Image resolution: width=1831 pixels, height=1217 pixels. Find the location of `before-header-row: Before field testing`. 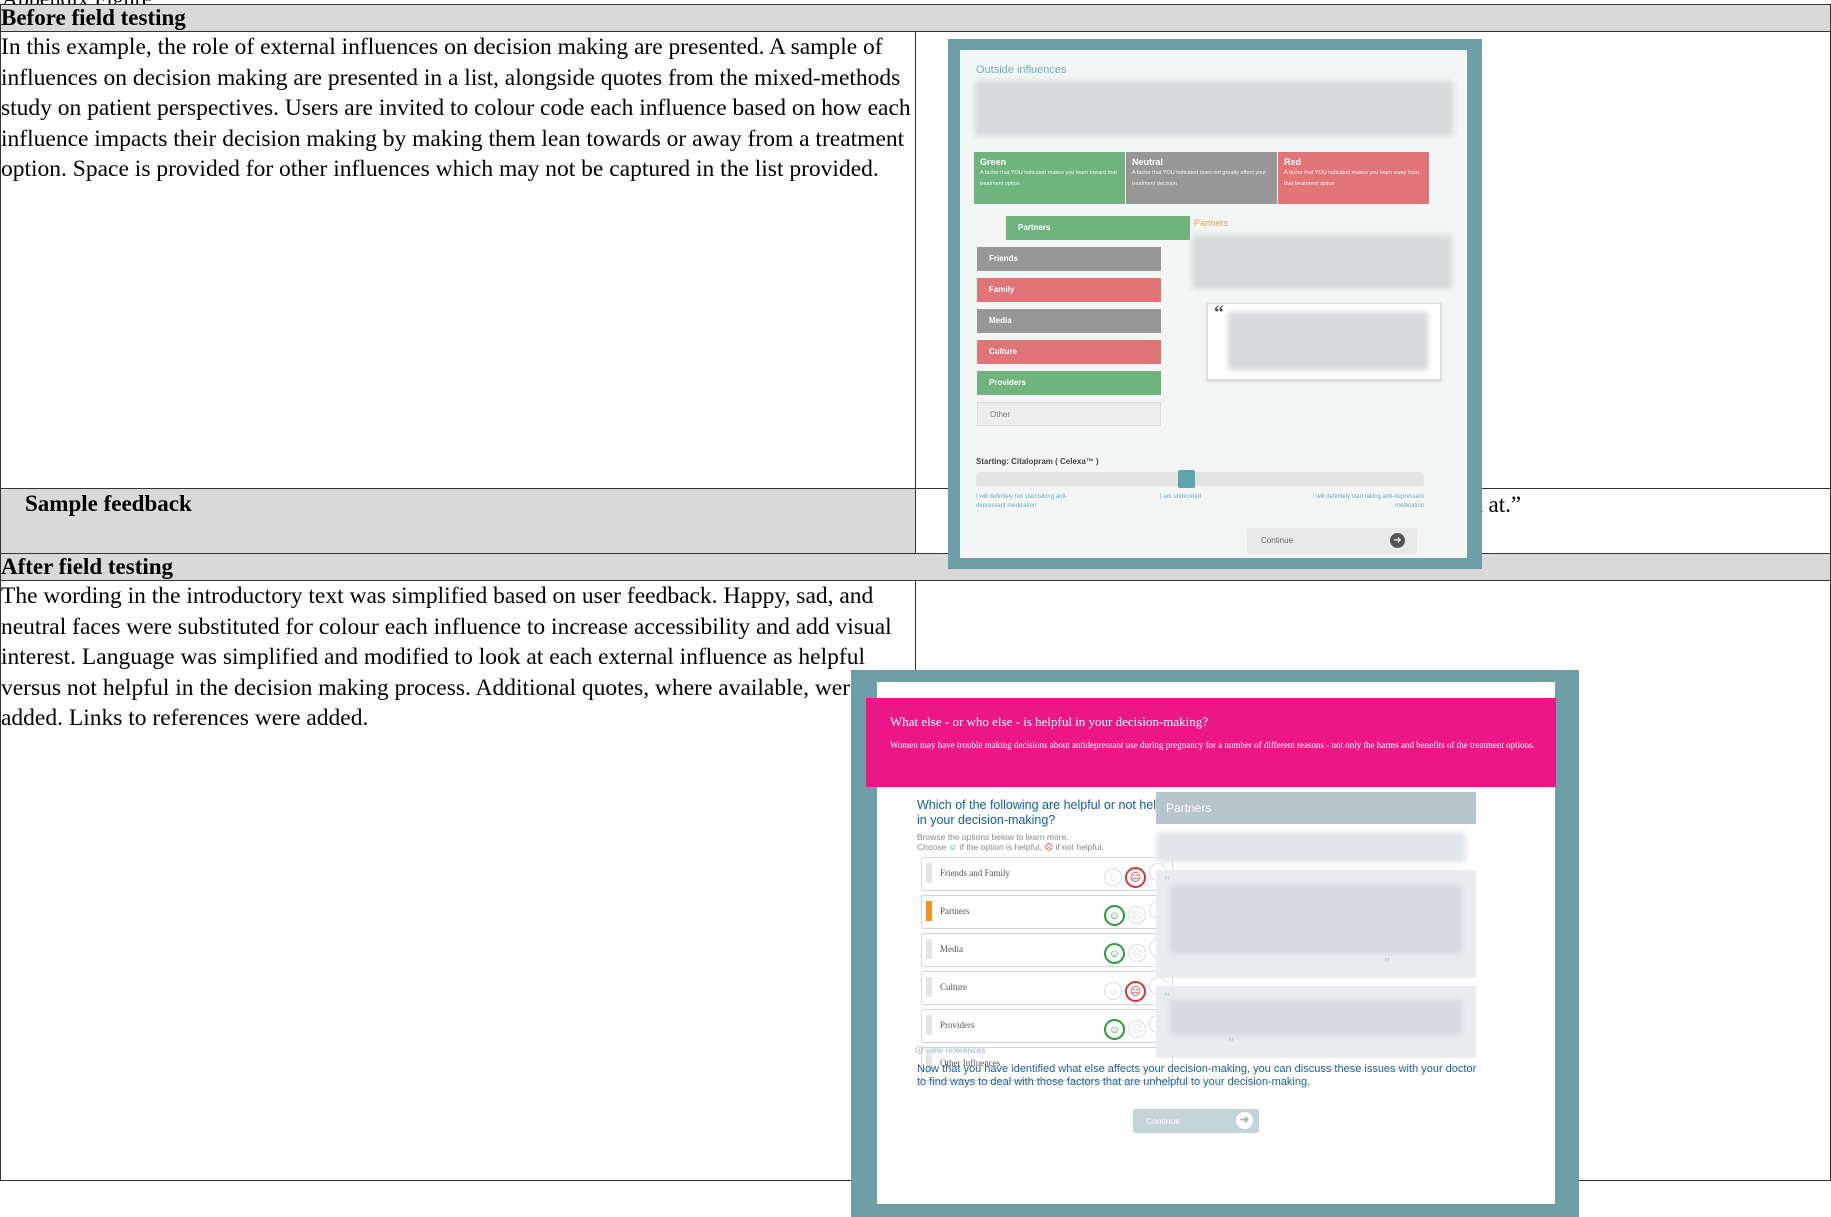

before-header-row: Before field testing is located at coordinates (915, 18).